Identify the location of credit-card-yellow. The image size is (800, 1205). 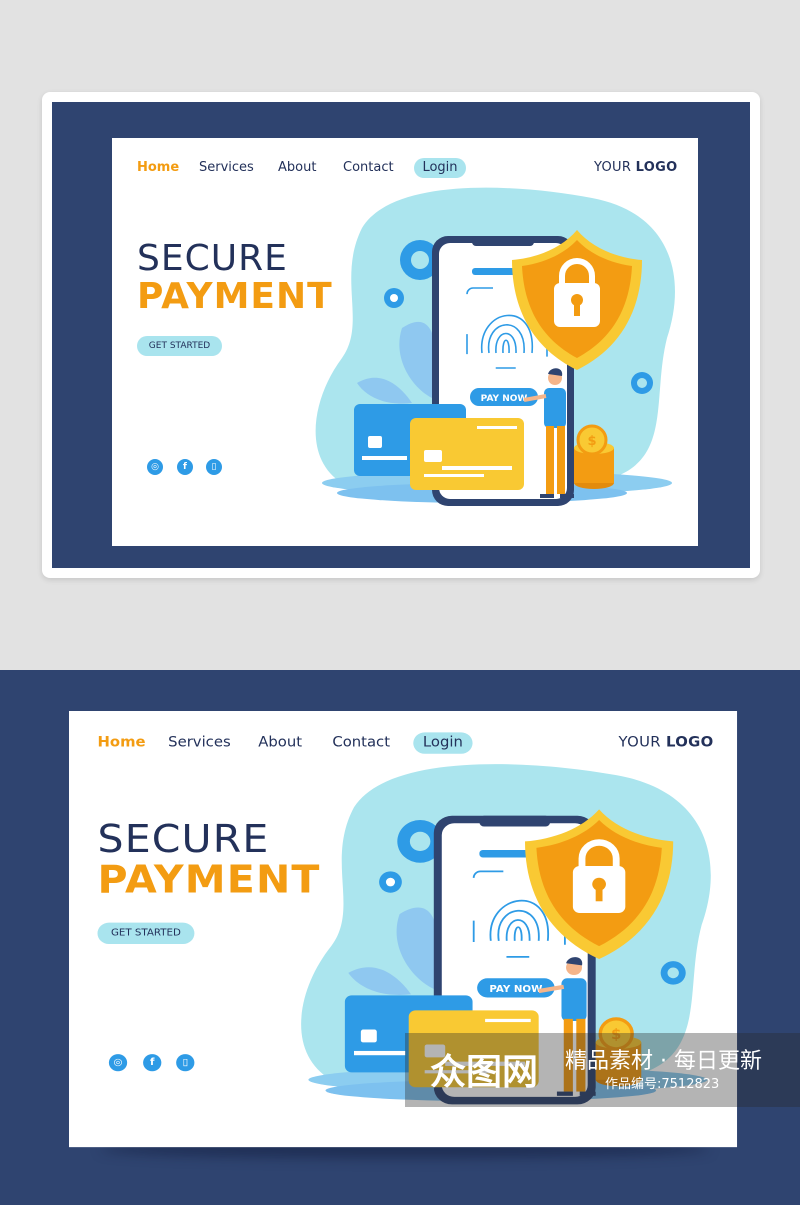
(467, 454).